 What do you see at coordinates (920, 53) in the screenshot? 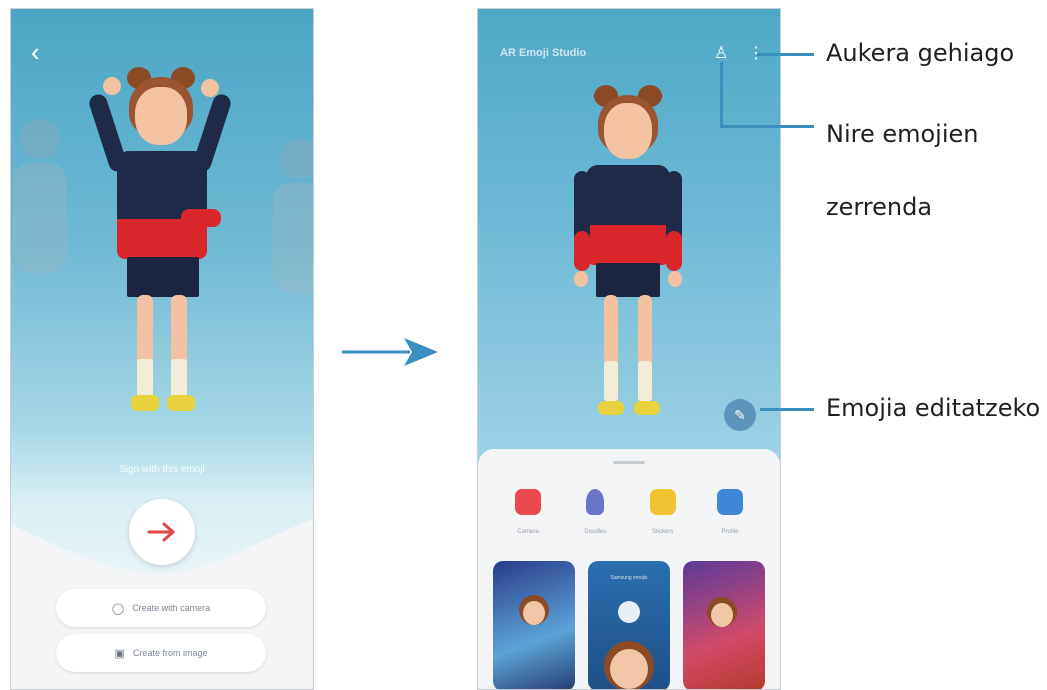
I see `callout-more-options: Aukera gehiago` at bounding box center [920, 53].